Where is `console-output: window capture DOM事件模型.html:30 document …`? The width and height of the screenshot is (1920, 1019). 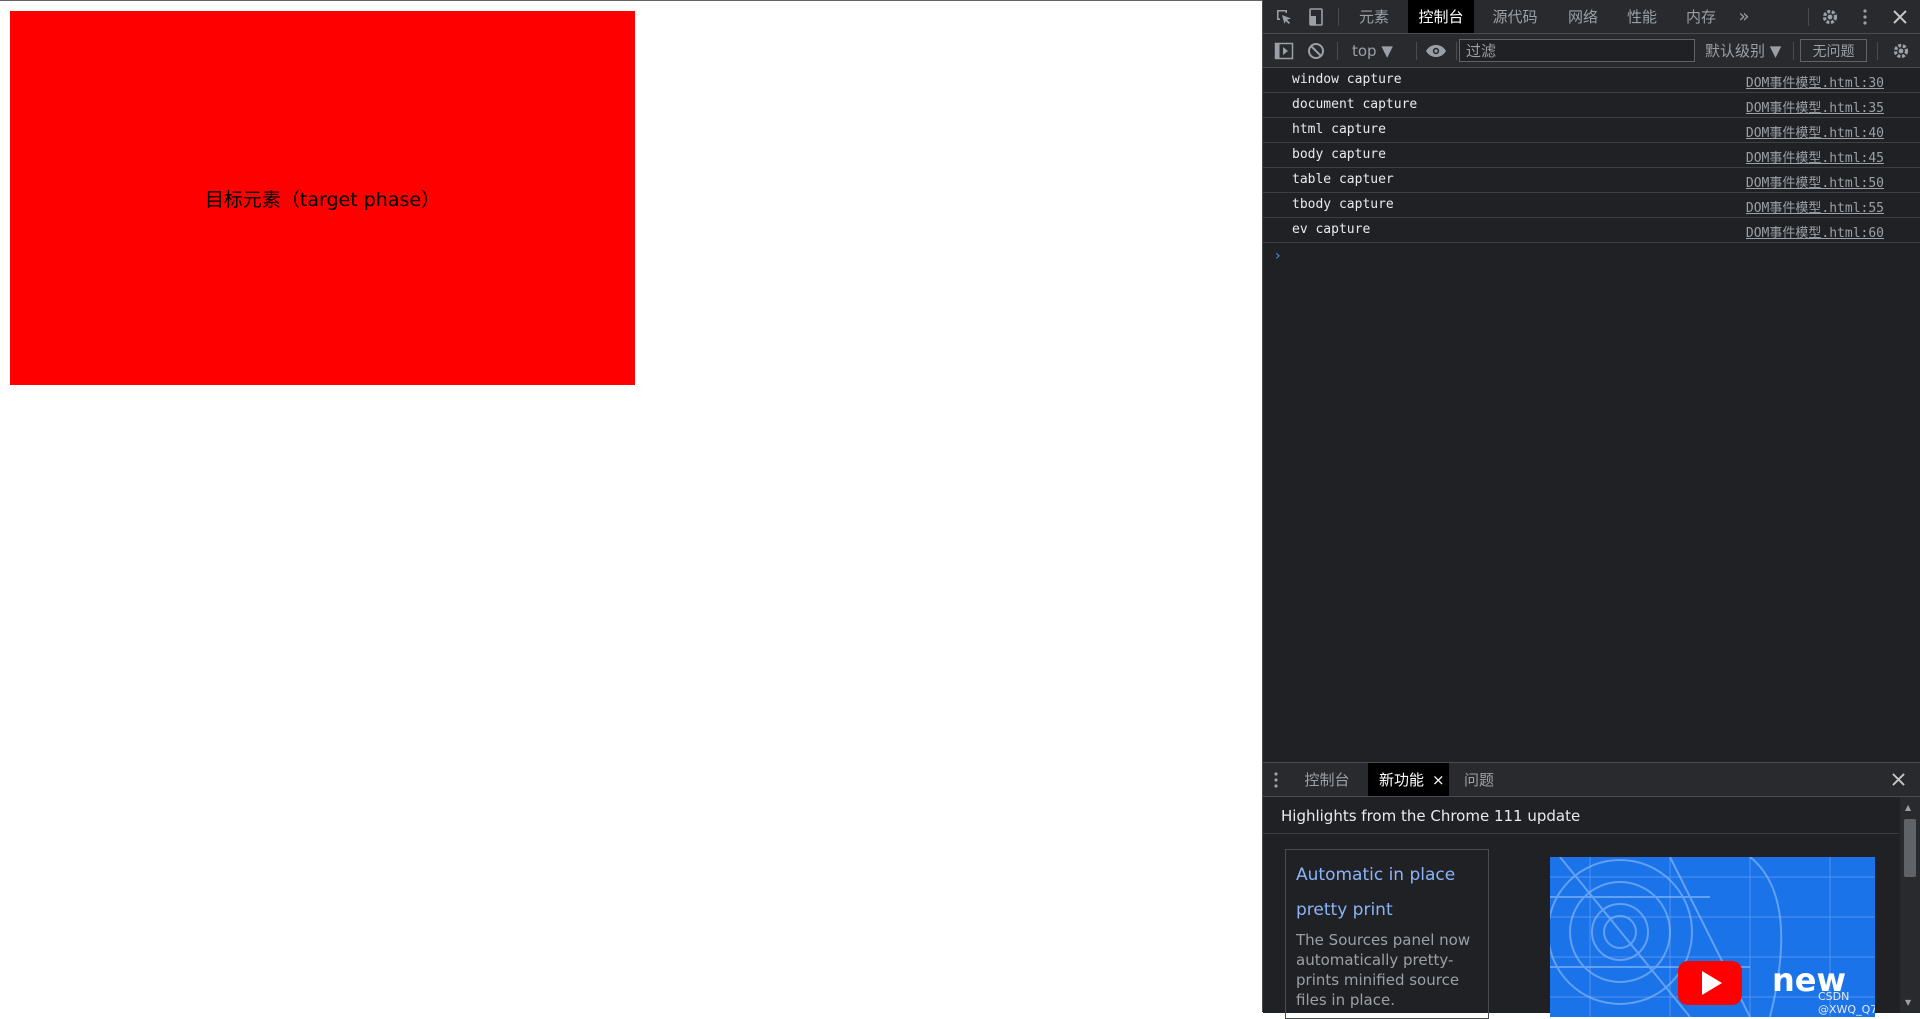
console-output: window capture DOM事件模型.html:30 document … is located at coordinates (1591, 155).